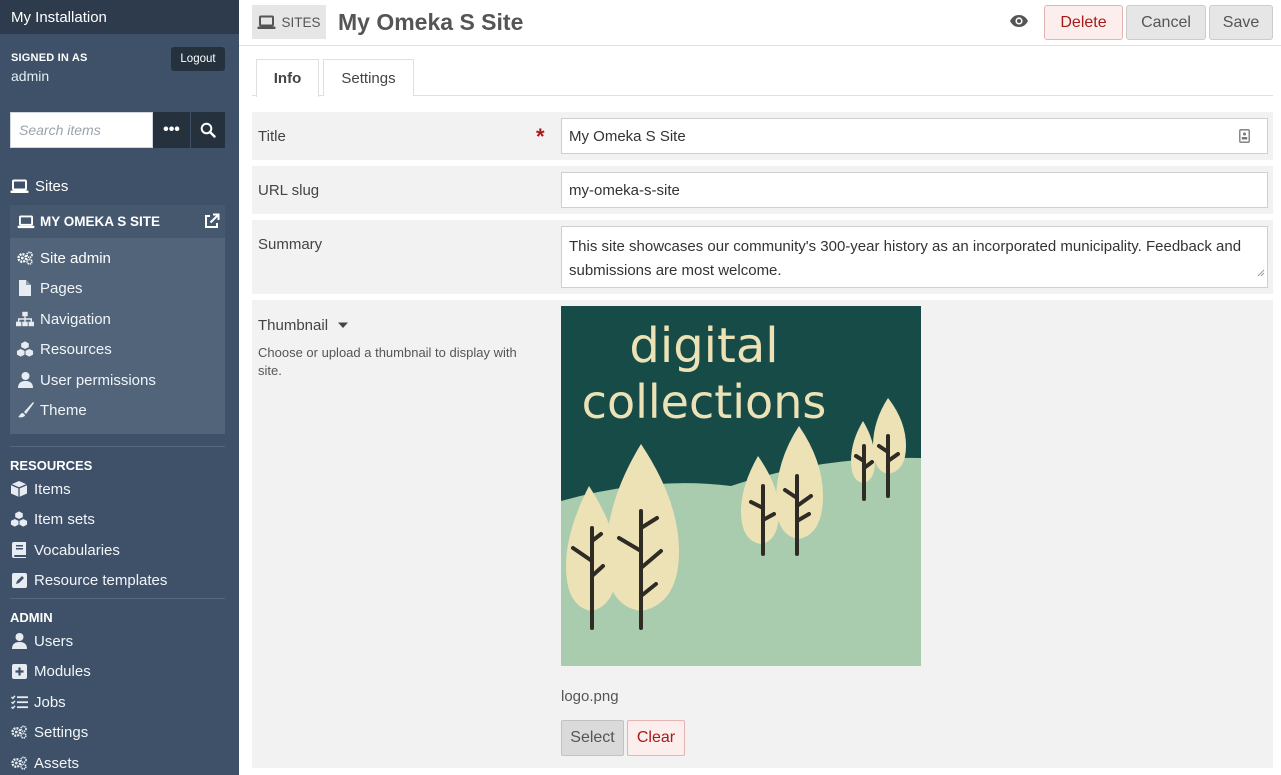 Image resolution: width=1281 pixels, height=775 pixels. Describe the element at coordinates (741, 486) in the screenshot. I see `thumbnail-image: digital collections` at that location.